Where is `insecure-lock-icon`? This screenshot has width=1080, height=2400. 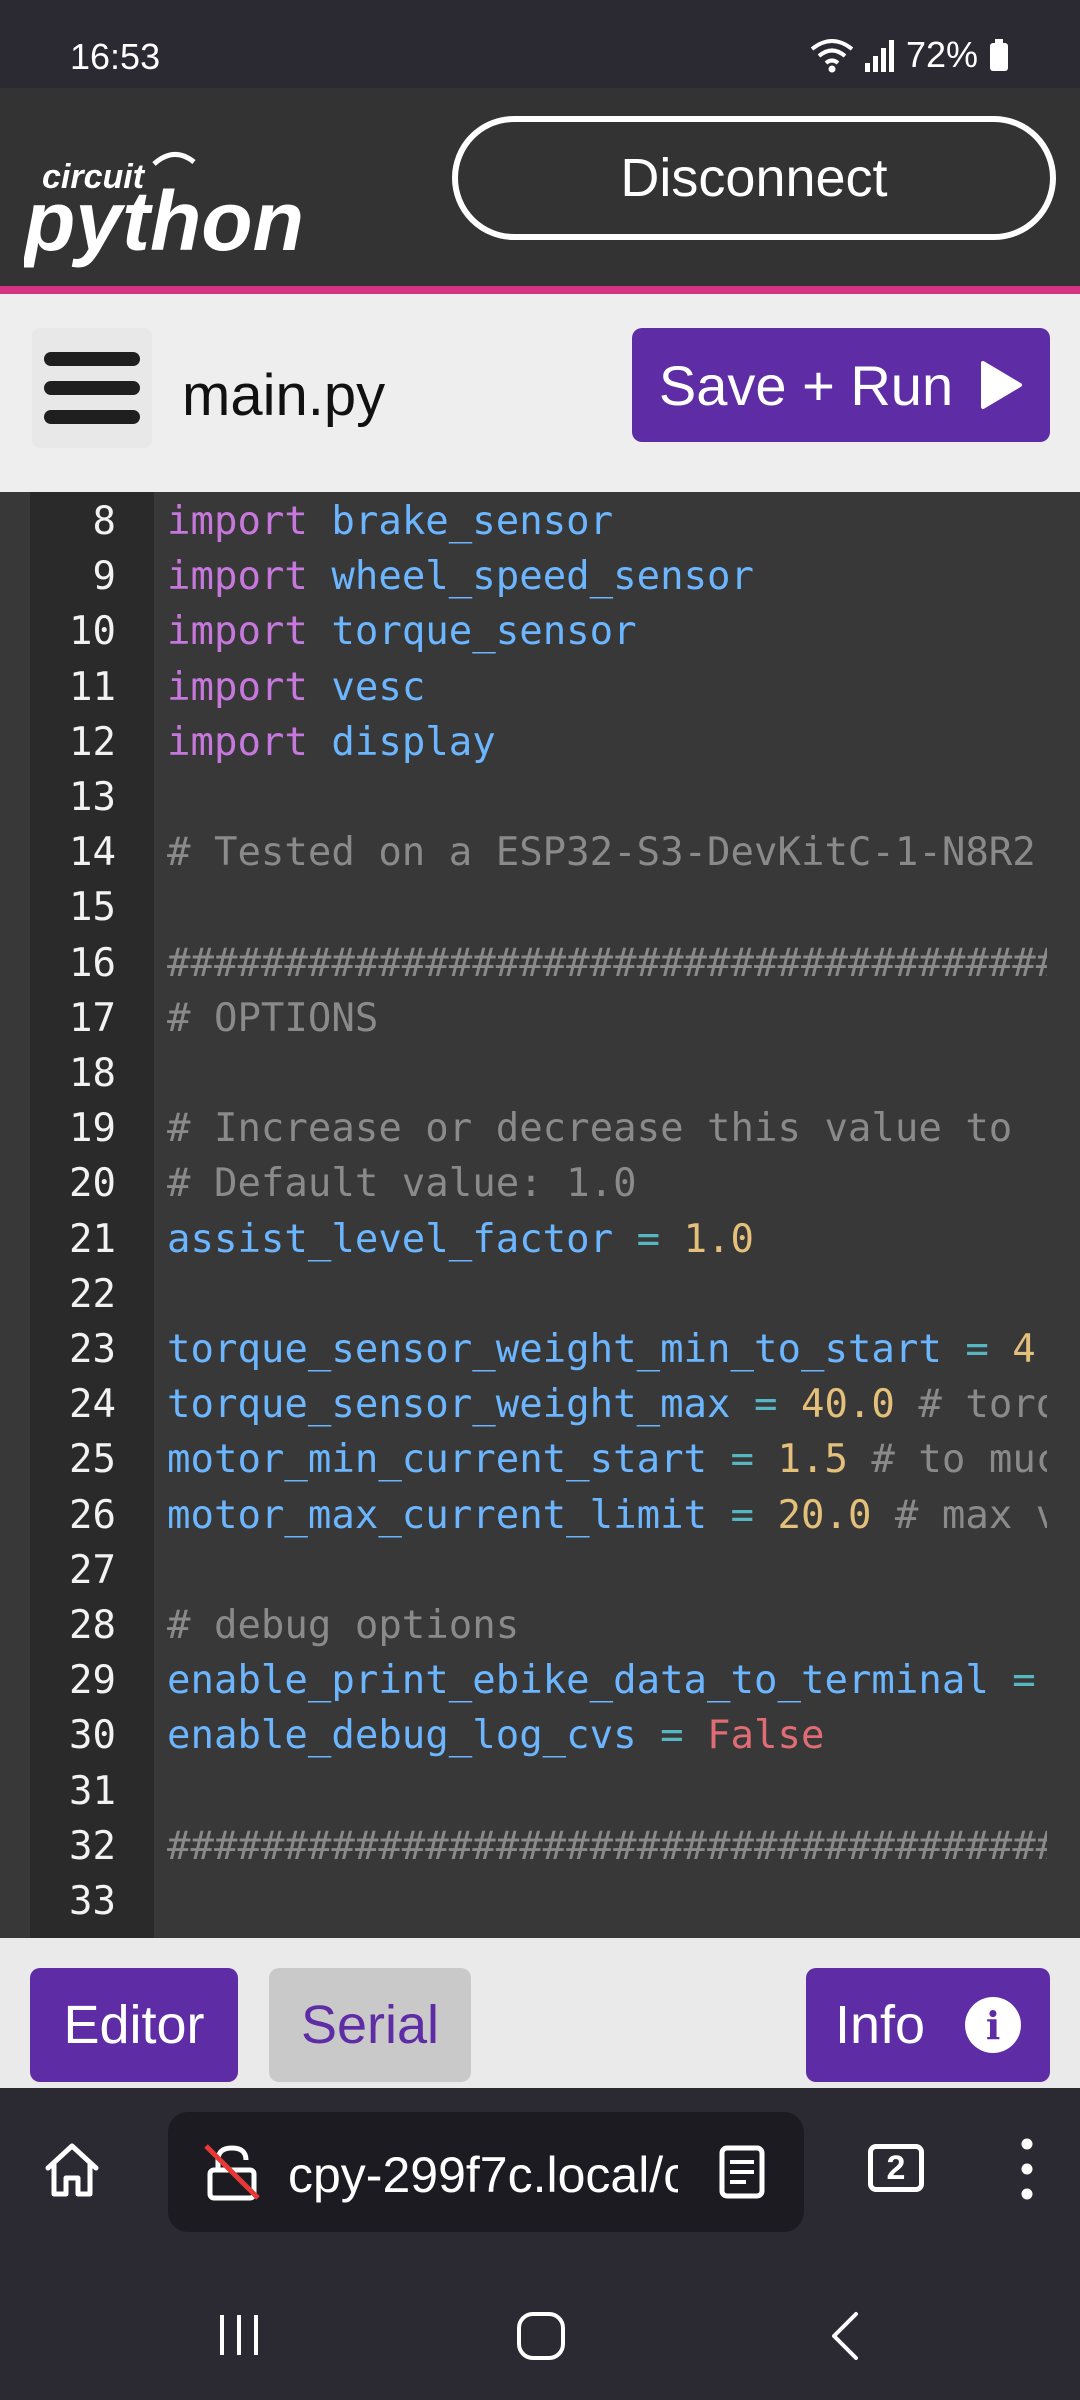 insecure-lock-icon is located at coordinates (232, 2172).